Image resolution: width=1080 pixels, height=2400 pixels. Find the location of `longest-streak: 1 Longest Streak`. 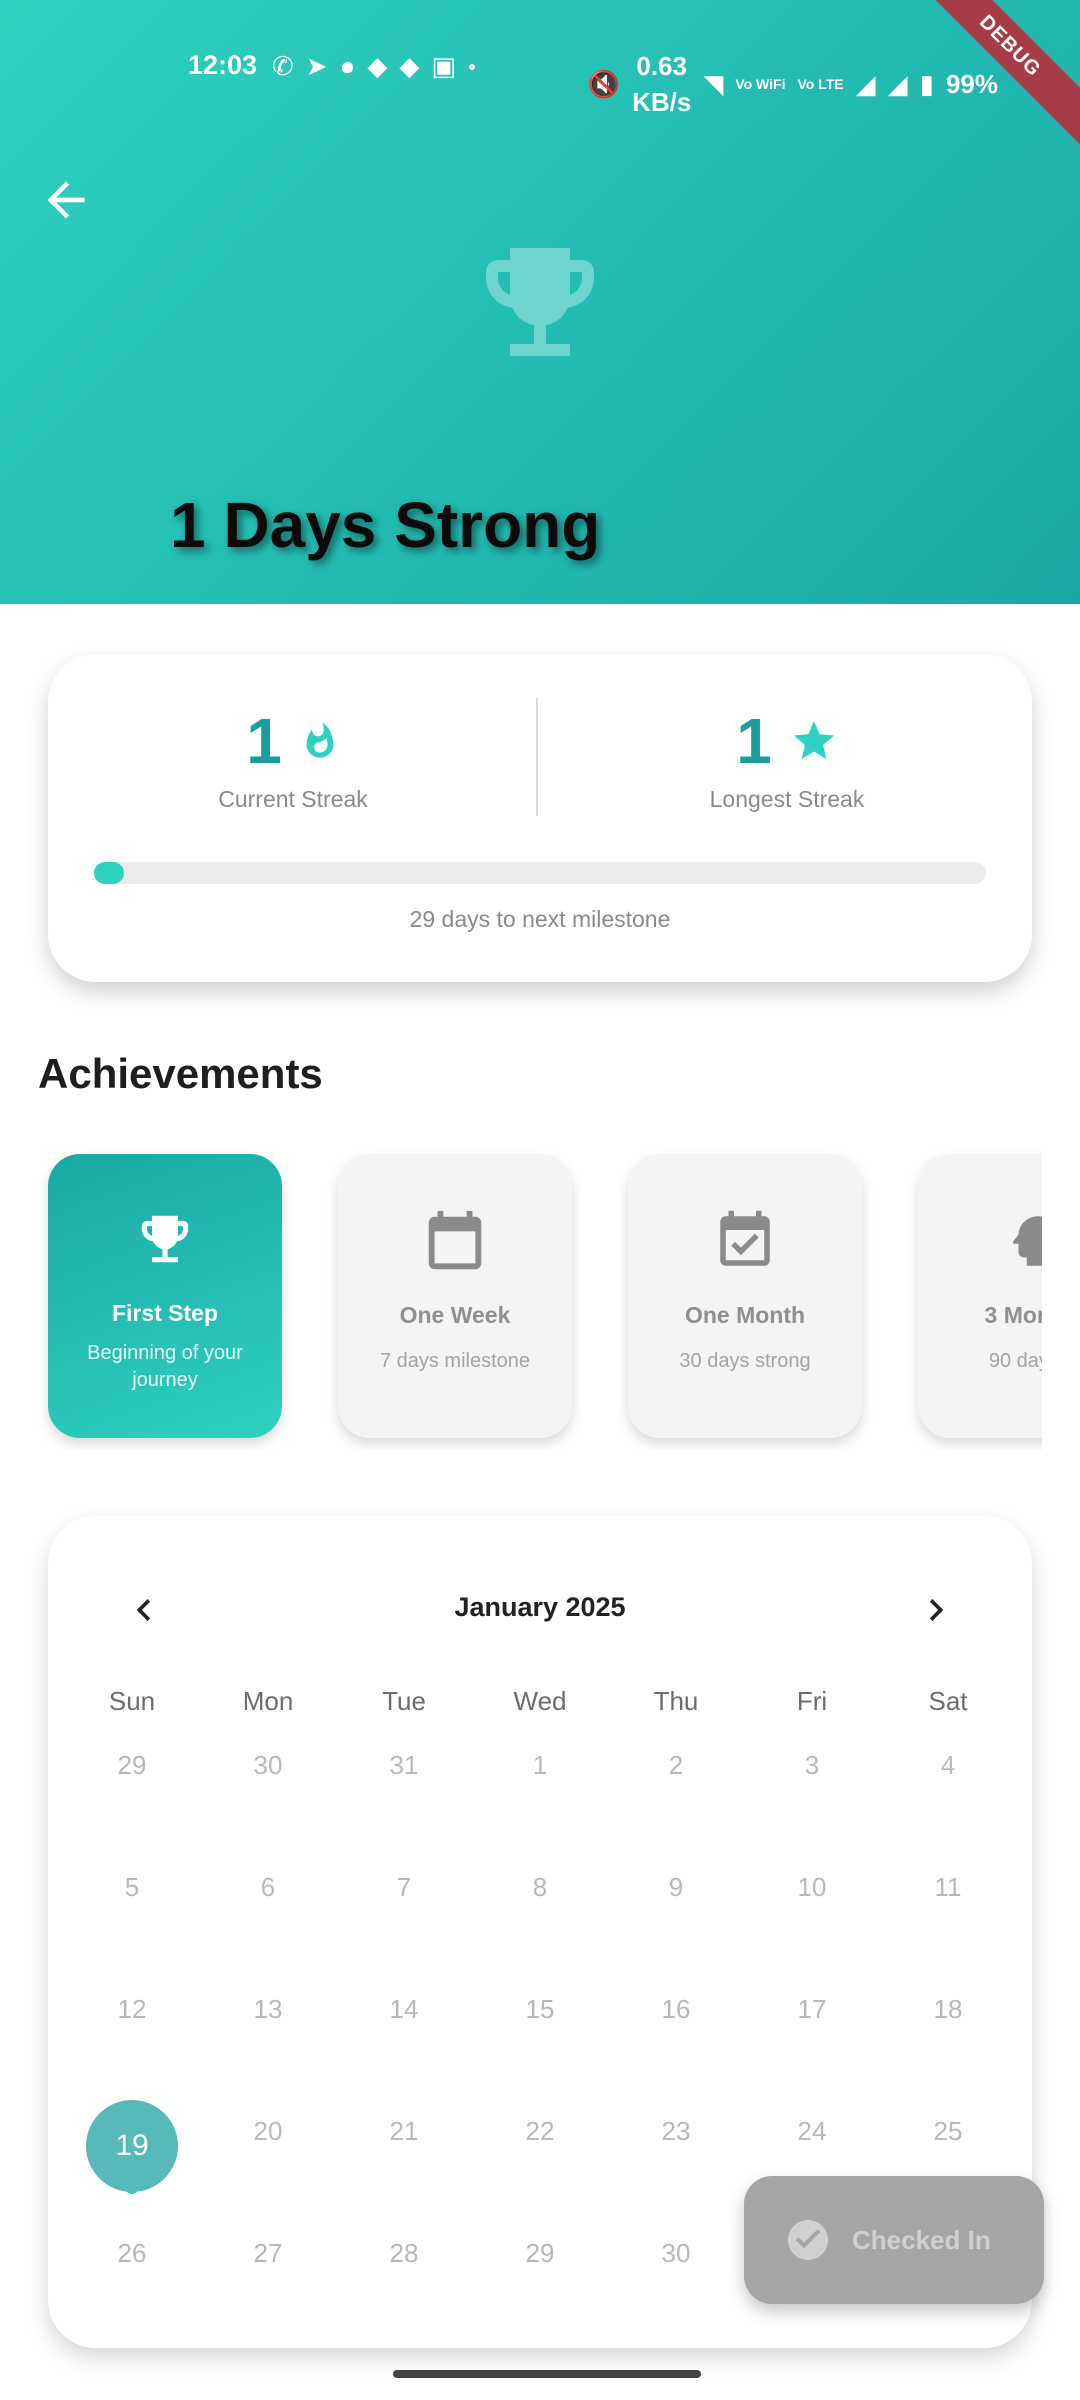

longest-streak: 1 Longest Streak is located at coordinates (787, 758).